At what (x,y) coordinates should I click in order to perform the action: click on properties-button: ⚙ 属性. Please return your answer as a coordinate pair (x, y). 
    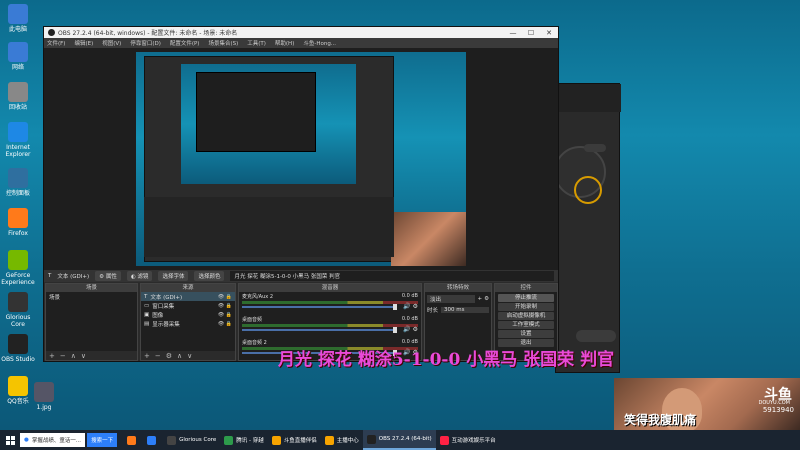
    Looking at the image, I should click on (108, 276).